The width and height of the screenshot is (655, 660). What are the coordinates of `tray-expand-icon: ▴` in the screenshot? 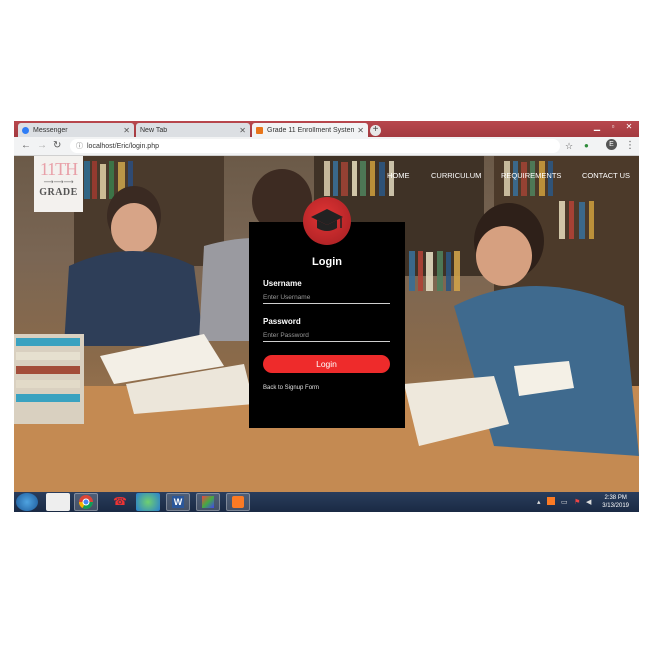 It's located at (539, 502).